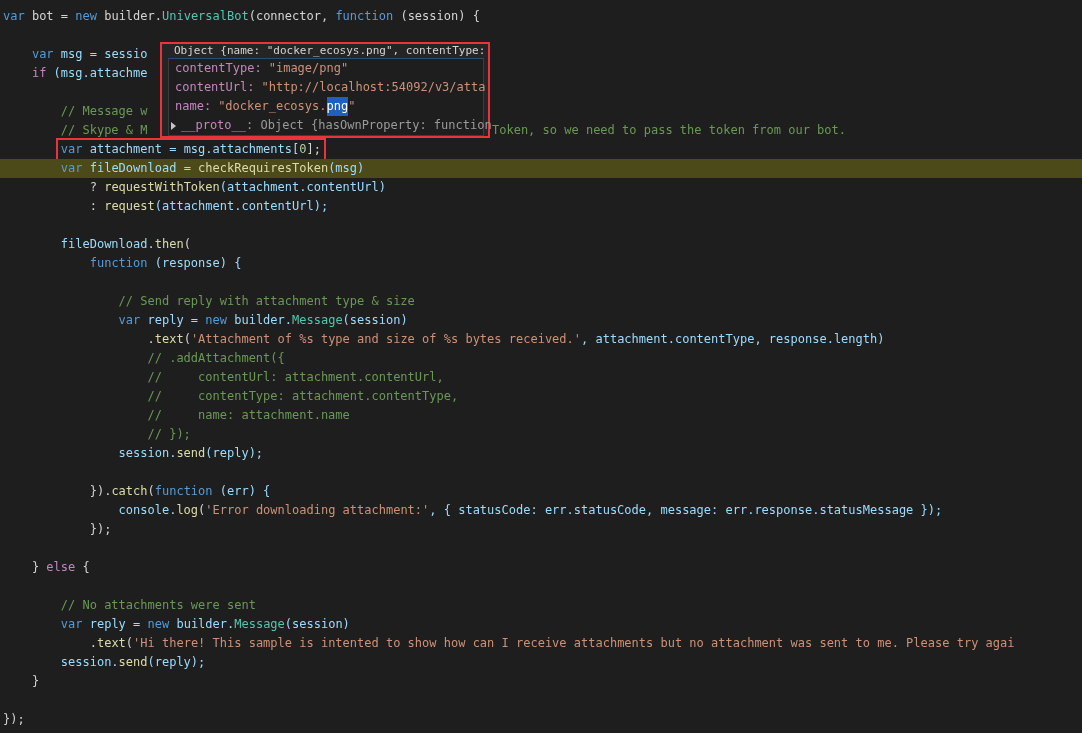  Describe the element at coordinates (35, 681) in the screenshot. I see `code-line: }` at that location.